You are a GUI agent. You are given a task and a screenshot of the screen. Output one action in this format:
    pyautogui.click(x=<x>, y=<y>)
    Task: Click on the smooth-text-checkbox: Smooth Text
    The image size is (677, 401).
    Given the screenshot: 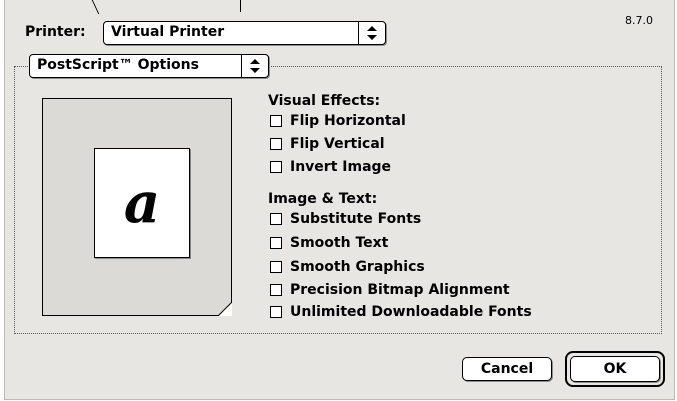 What is the action you would take?
    pyautogui.click(x=329, y=243)
    